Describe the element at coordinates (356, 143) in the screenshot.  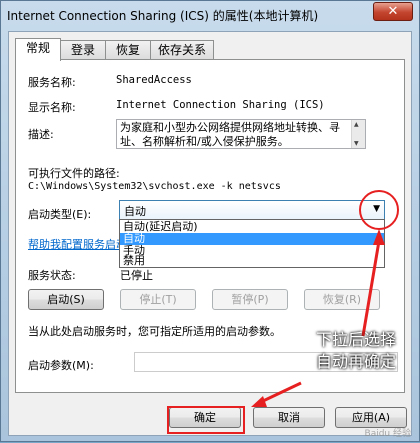
I see `scroll-down-icon: ▼` at that location.